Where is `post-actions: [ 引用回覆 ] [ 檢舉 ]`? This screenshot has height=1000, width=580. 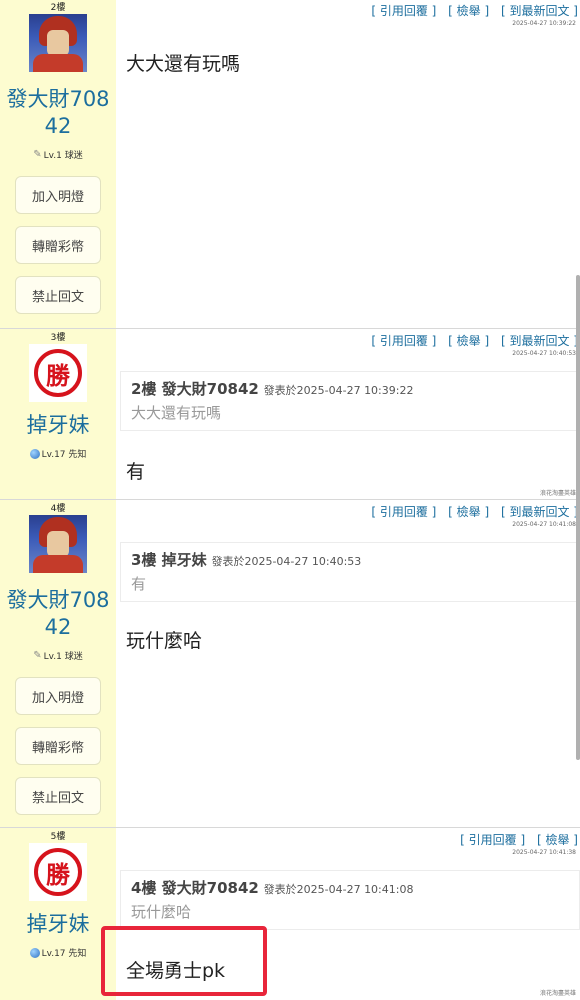
post-actions: [ 引用回覆 ] [ 檢舉 ] is located at coordinates (515, 839).